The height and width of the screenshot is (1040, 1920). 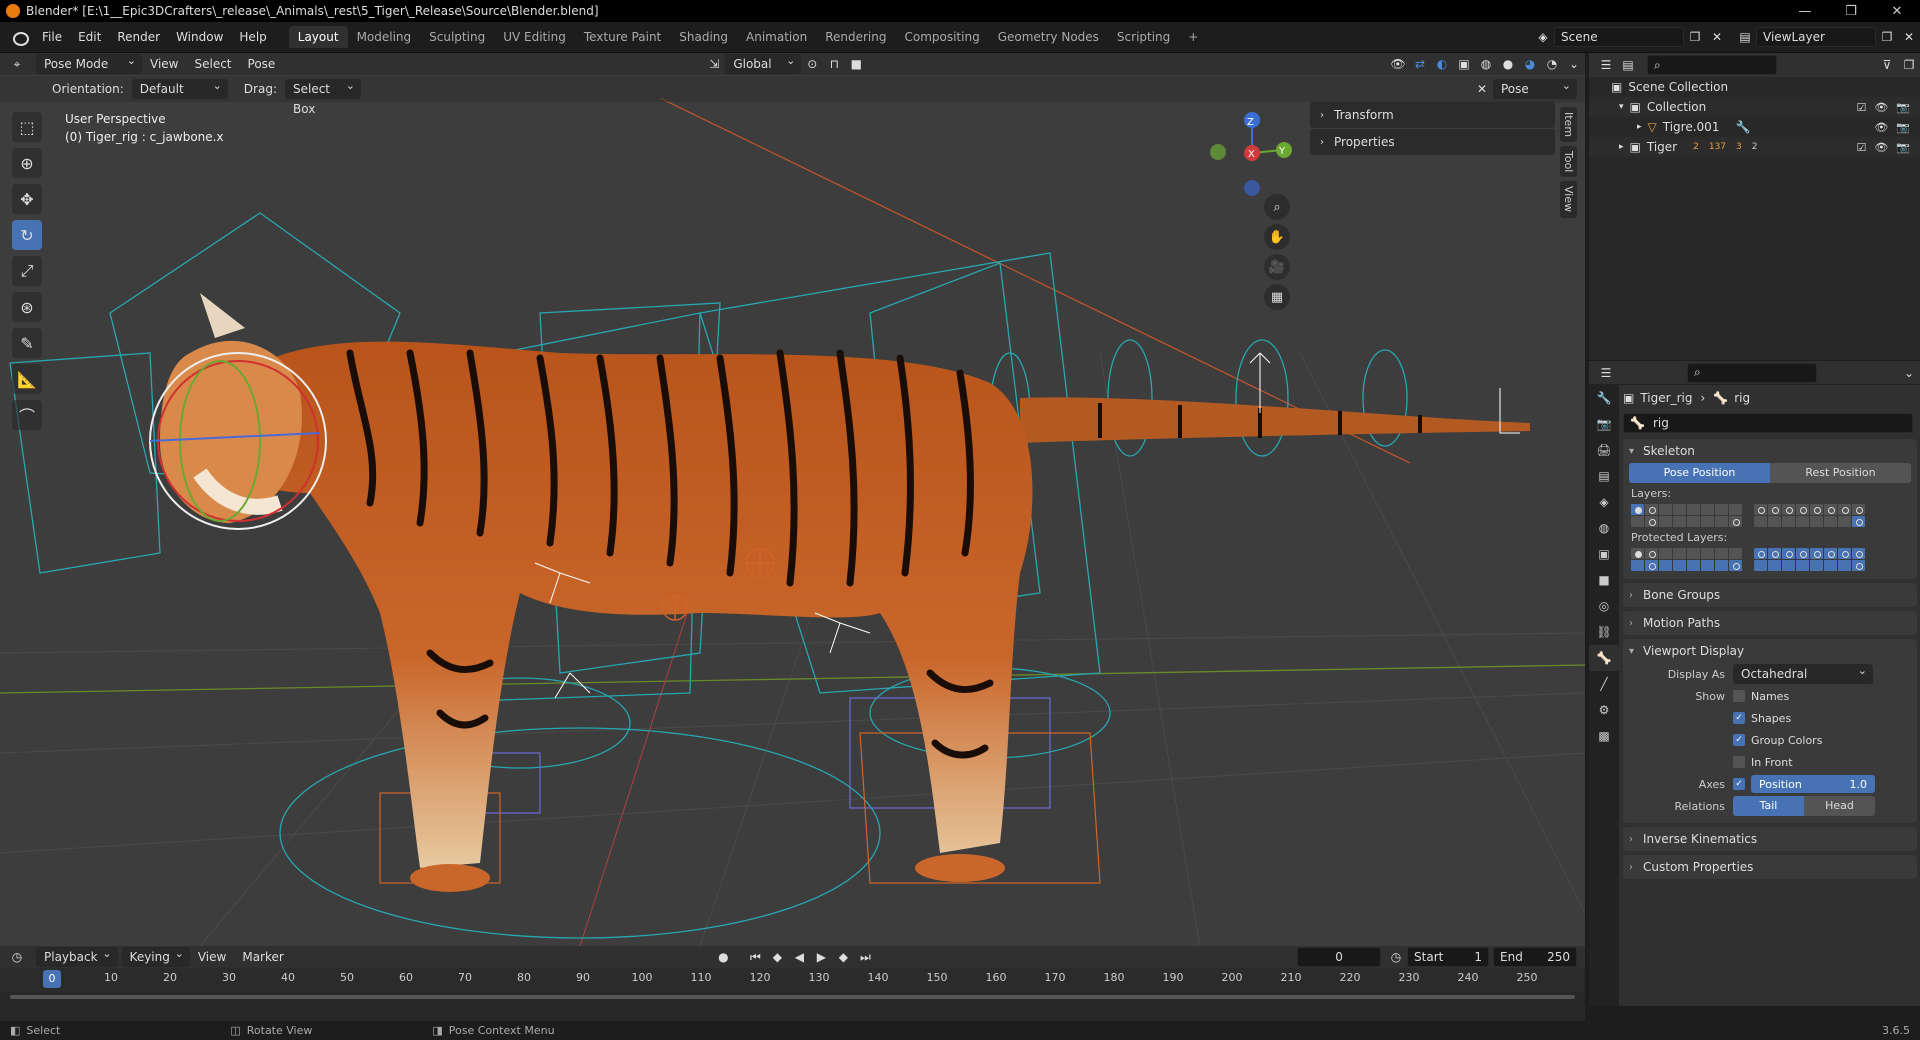 What do you see at coordinates (27, 199) in the screenshot?
I see `move-tool-icon: ✥` at bounding box center [27, 199].